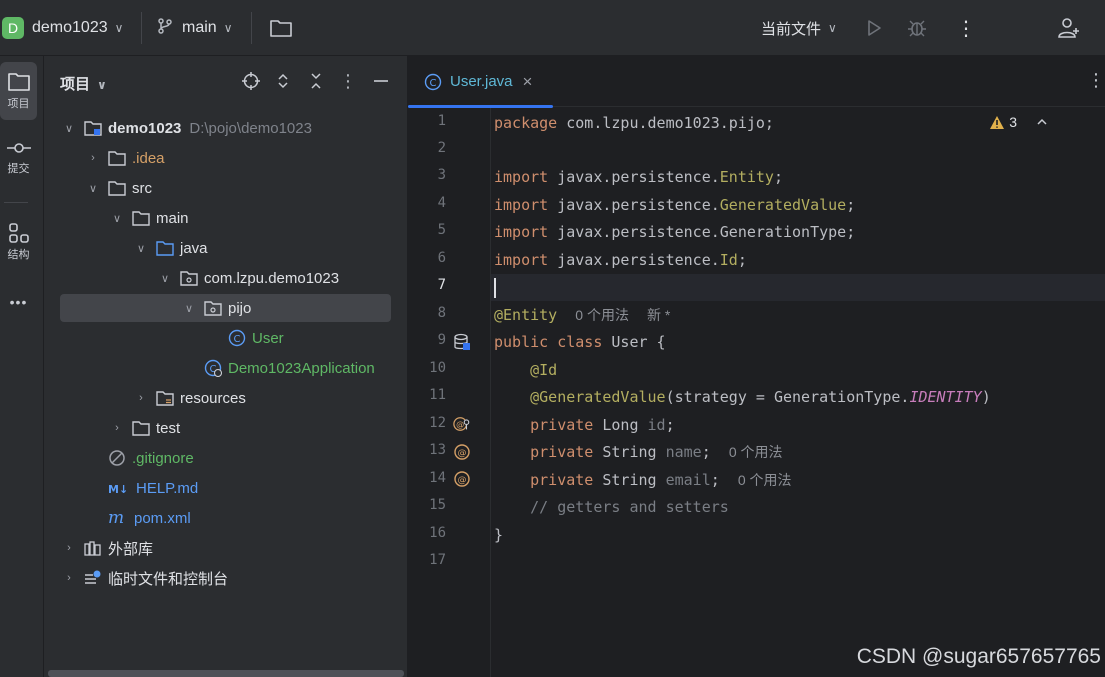 The height and width of the screenshot is (677, 1105). Describe the element at coordinates (437, 423) in the screenshot. I see `line-number: 12` at that location.